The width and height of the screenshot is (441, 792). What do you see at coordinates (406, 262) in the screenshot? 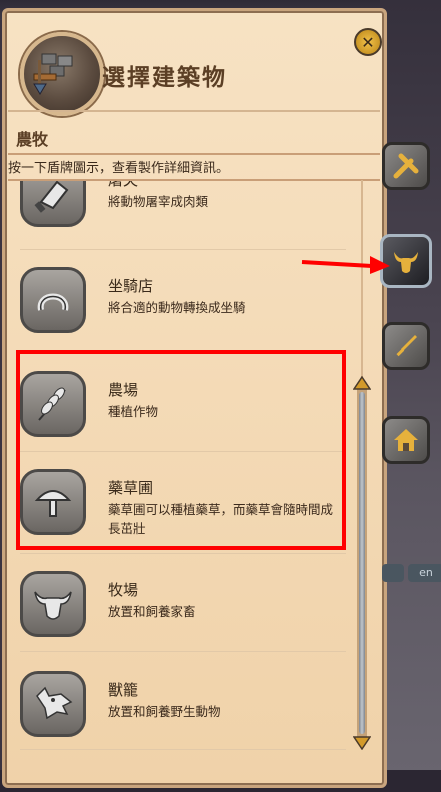
I see `ox-icon` at bounding box center [406, 262].